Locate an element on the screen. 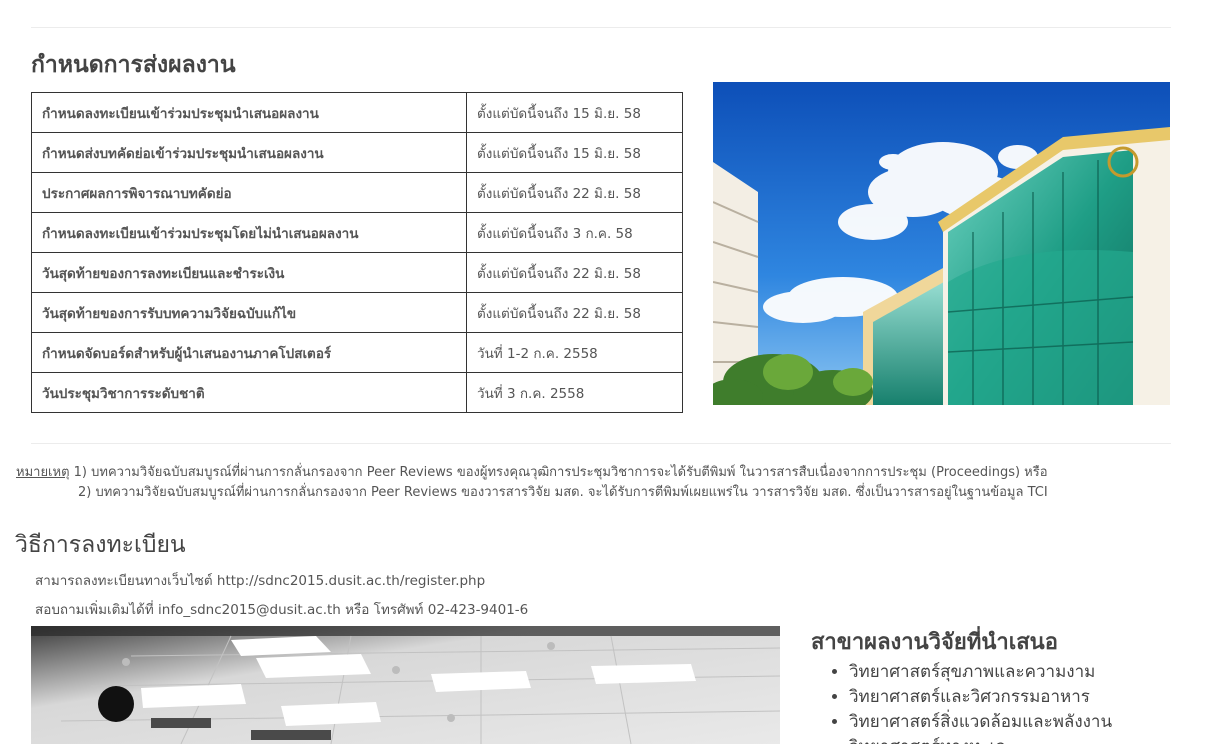 This screenshot has height=744, width=1232. schedule-title: กำหนดการส่งผลงาน is located at coordinates (133, 65).